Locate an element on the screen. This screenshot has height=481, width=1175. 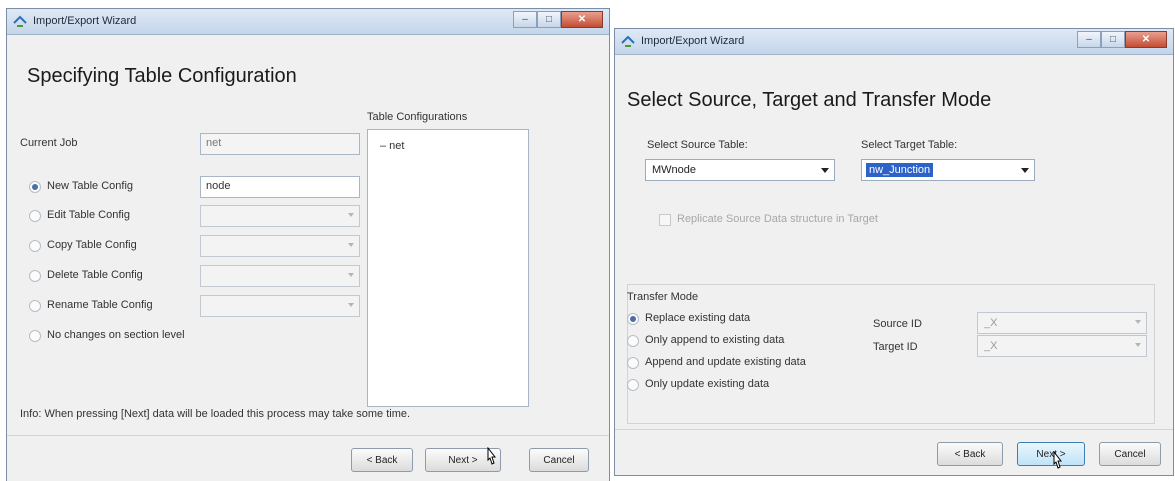
rename-table-config-dropdown is located at coordinates (280, 306).